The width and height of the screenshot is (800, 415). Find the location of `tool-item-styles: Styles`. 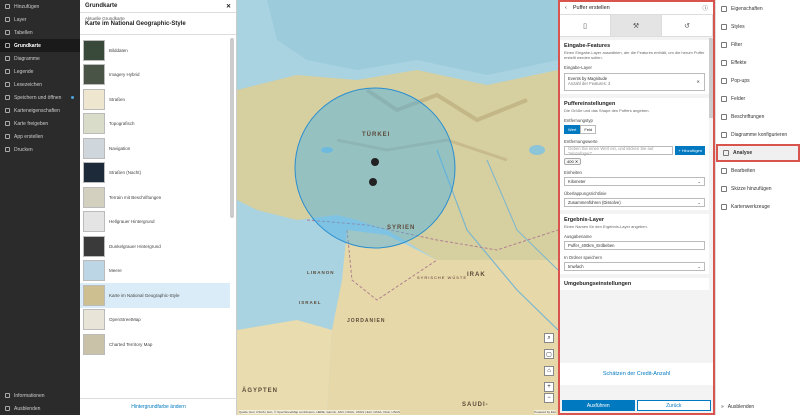

tool-item-styles: Styles is located at coordinates (758, 27).